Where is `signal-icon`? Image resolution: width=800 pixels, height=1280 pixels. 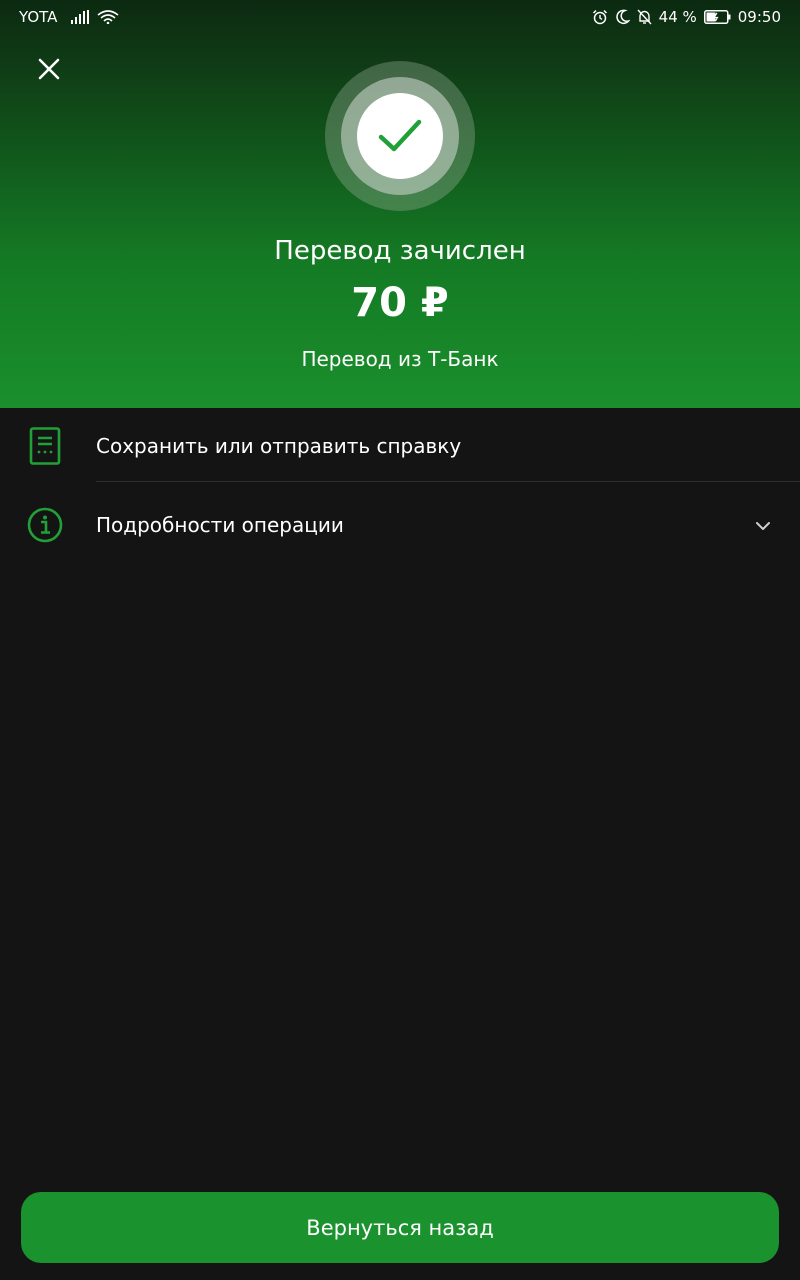 signal-icon is located at coordinates (80, 17).